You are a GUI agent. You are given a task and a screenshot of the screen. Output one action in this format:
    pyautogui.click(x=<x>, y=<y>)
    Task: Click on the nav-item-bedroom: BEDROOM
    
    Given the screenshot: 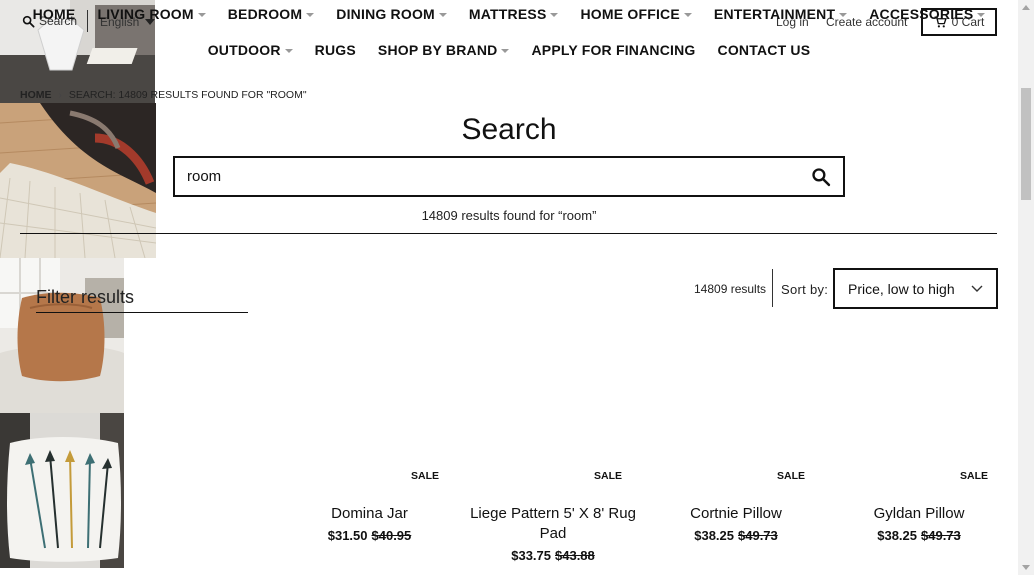 What is the action you would take?
    pyautogui.click(x=271, y=14)
    